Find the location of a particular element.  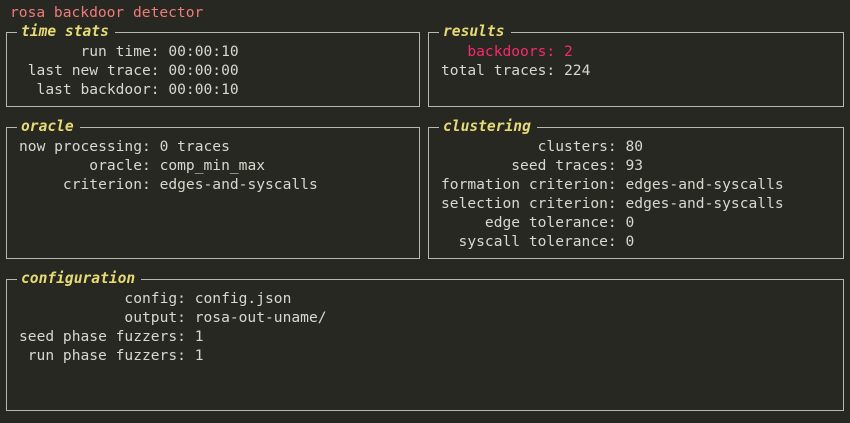

config-row-seed-phase-fuzzers: seed phase fuzzers: 1 is located at coordinates (111, 336).